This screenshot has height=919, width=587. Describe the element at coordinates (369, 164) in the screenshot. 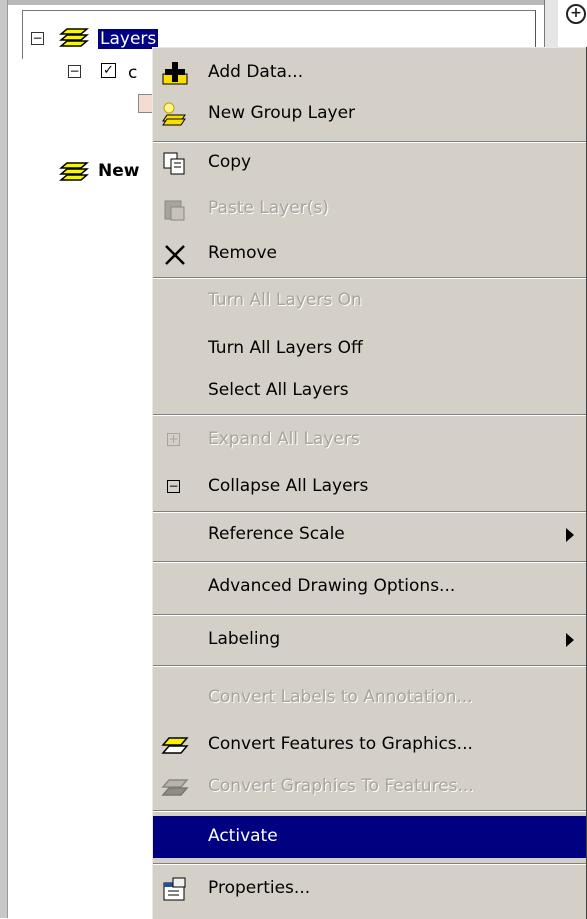

I see `menu-item-copy: Copy` at that location.